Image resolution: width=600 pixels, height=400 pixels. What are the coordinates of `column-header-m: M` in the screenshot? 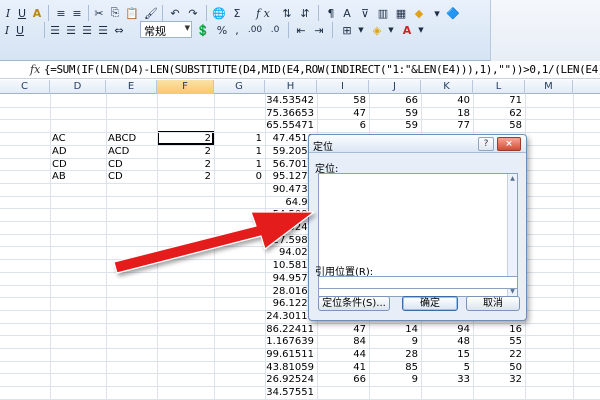 It's located at (549, 87).